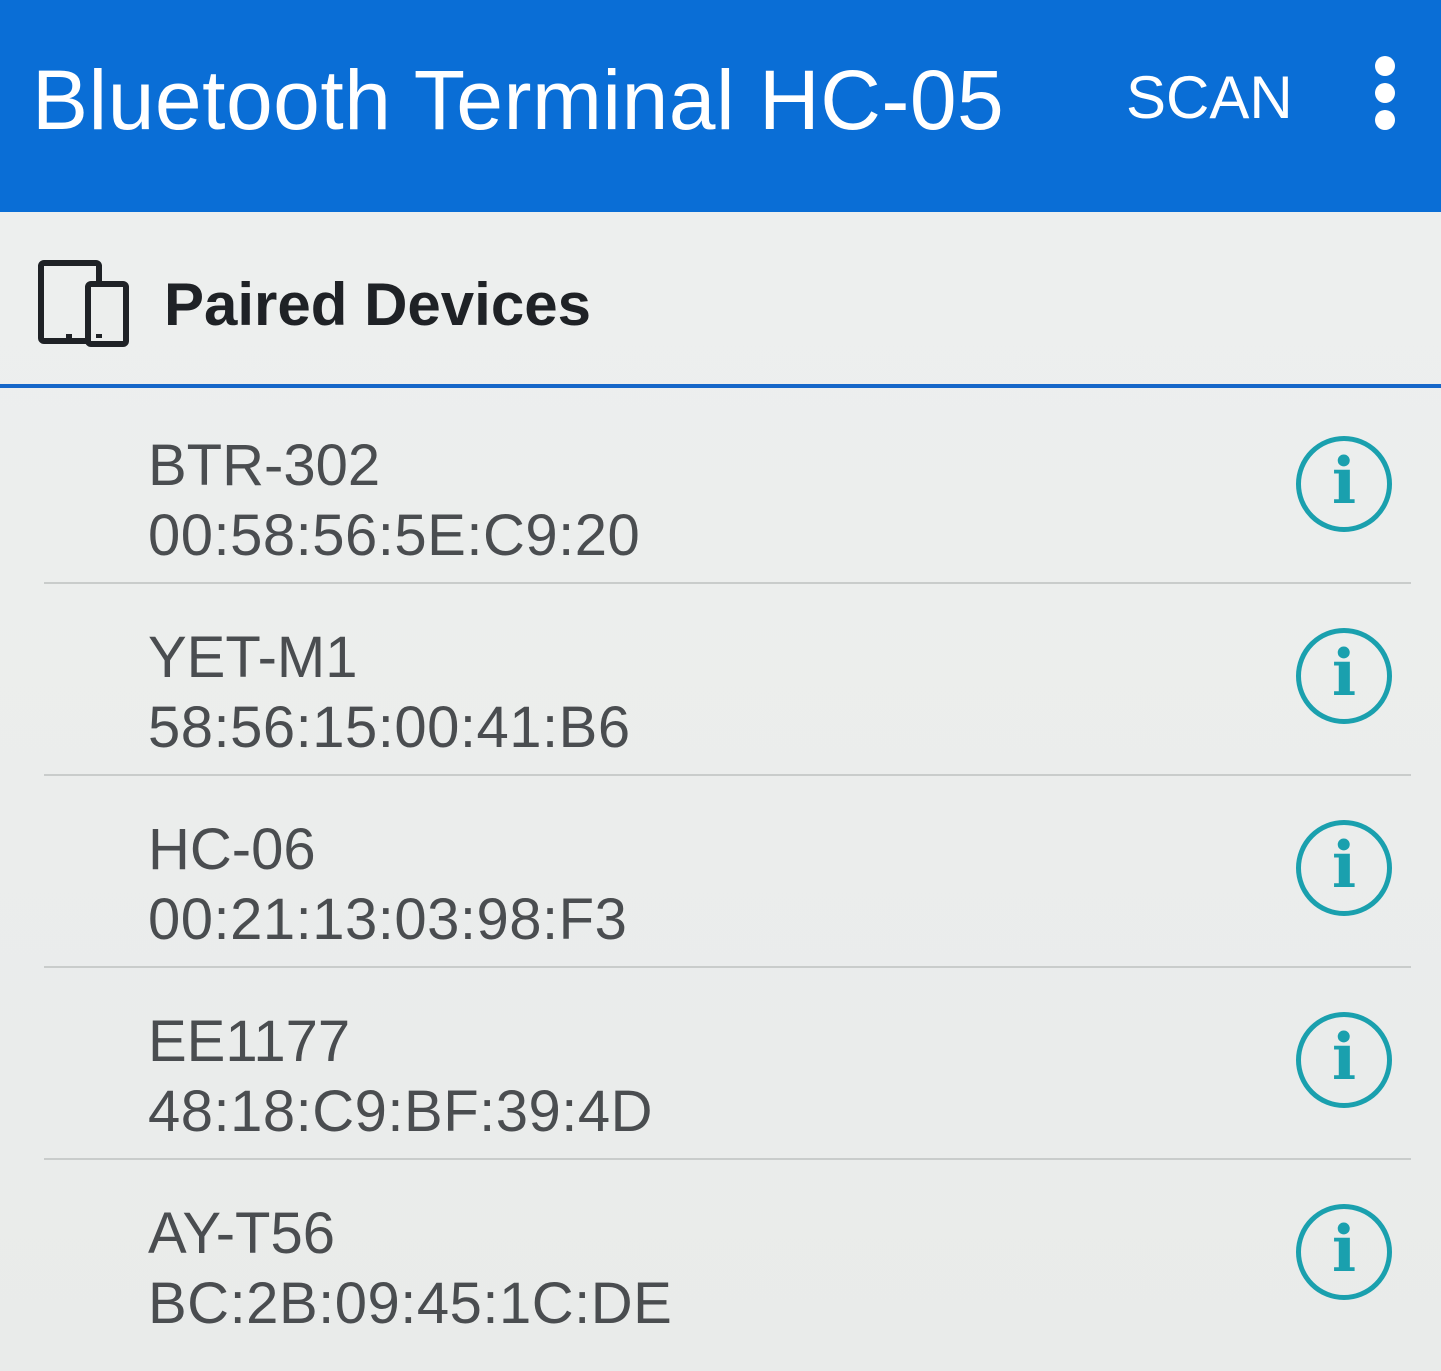 This screenshot has width=1441, height=1371. Describe the element at coordinates (401, 1111) in the screenshot. I see `device-address: 48:18:C9:BF:39:4D` at that location.